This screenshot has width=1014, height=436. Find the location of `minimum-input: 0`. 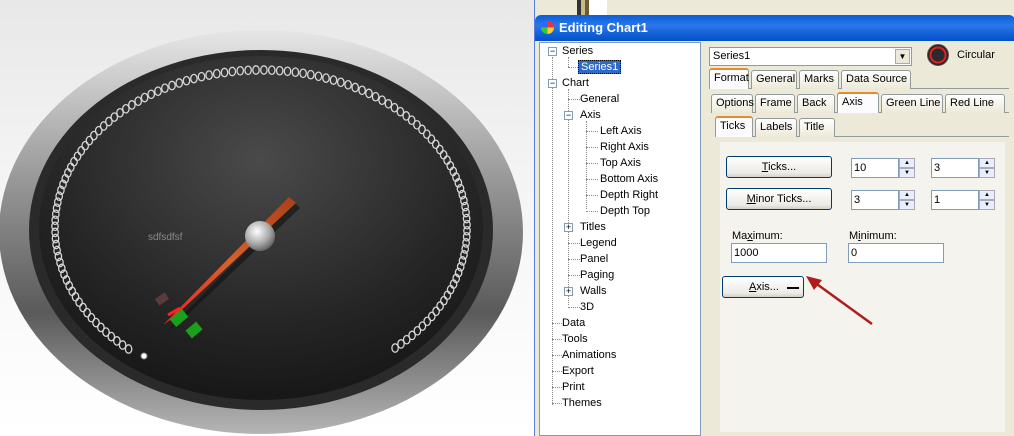

minimum-input: 0 is located at coordinates (896, 253).